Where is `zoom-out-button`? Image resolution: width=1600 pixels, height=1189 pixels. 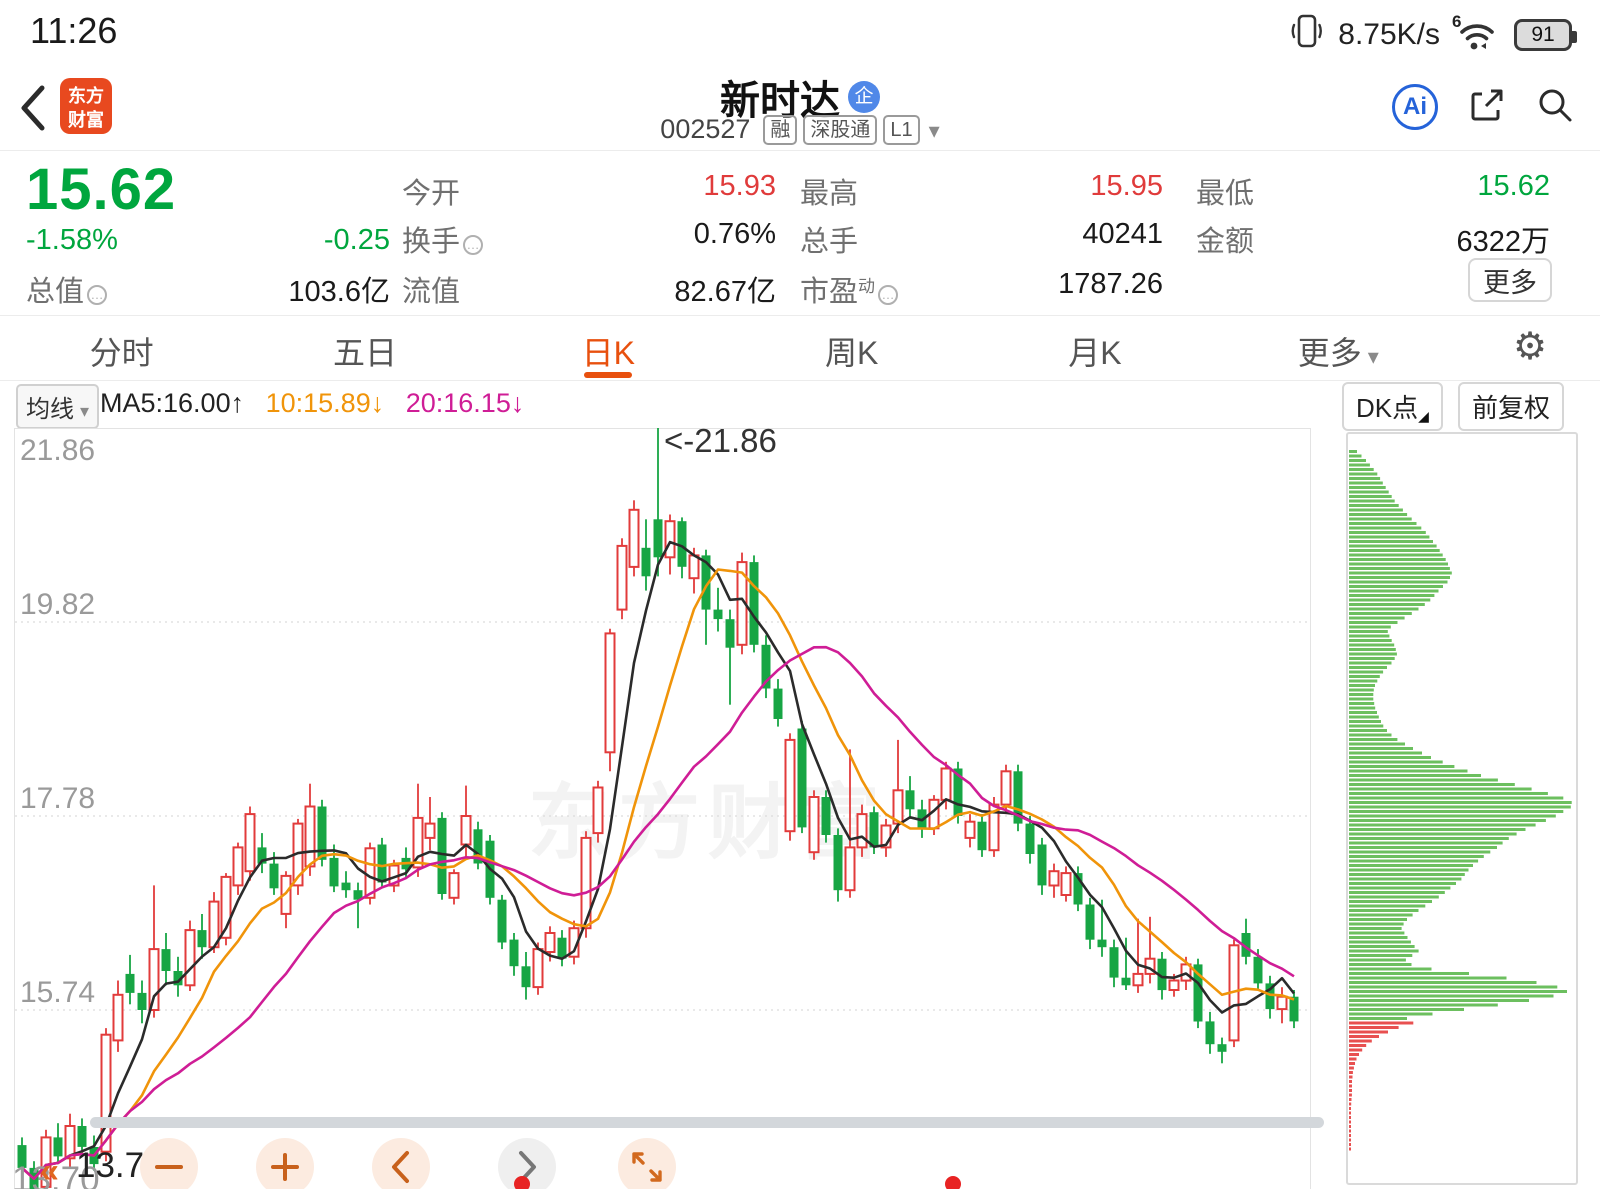
zoom-out-button is located at coordinates (169, 1163).